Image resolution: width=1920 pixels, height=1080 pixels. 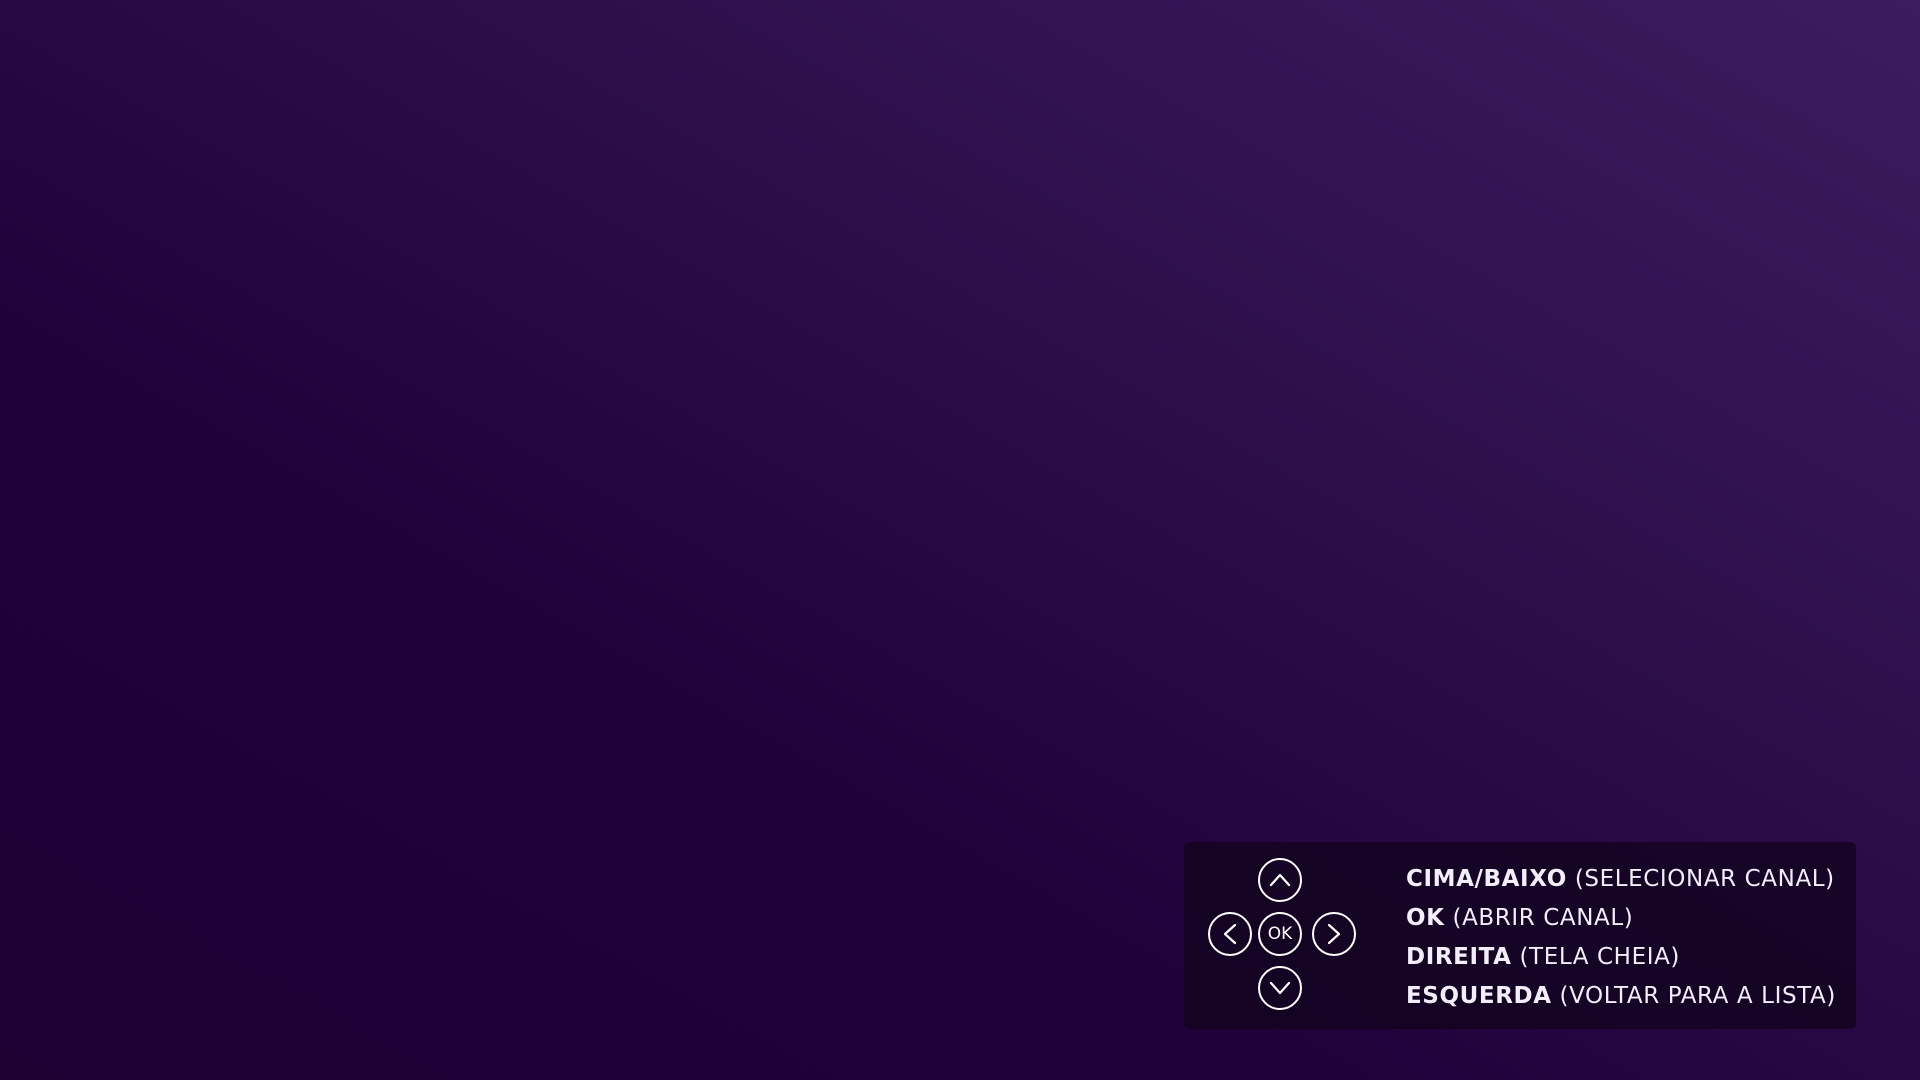 What do you see at coordinates (1599, 957) in the screenshot?
I see `legend-description: (TELA CHEIA)` at bounding box center [1599, 957].